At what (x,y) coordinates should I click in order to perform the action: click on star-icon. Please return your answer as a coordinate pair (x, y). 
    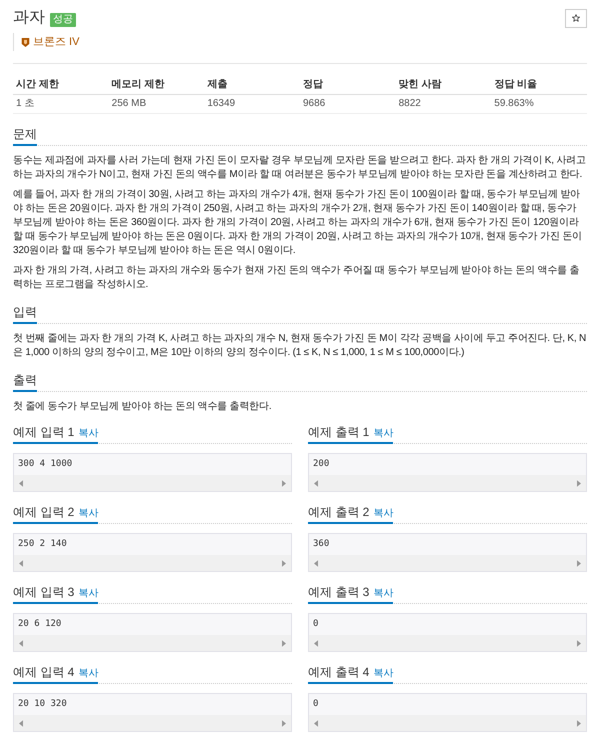
    Looking at the image, I should click on (576, 18).